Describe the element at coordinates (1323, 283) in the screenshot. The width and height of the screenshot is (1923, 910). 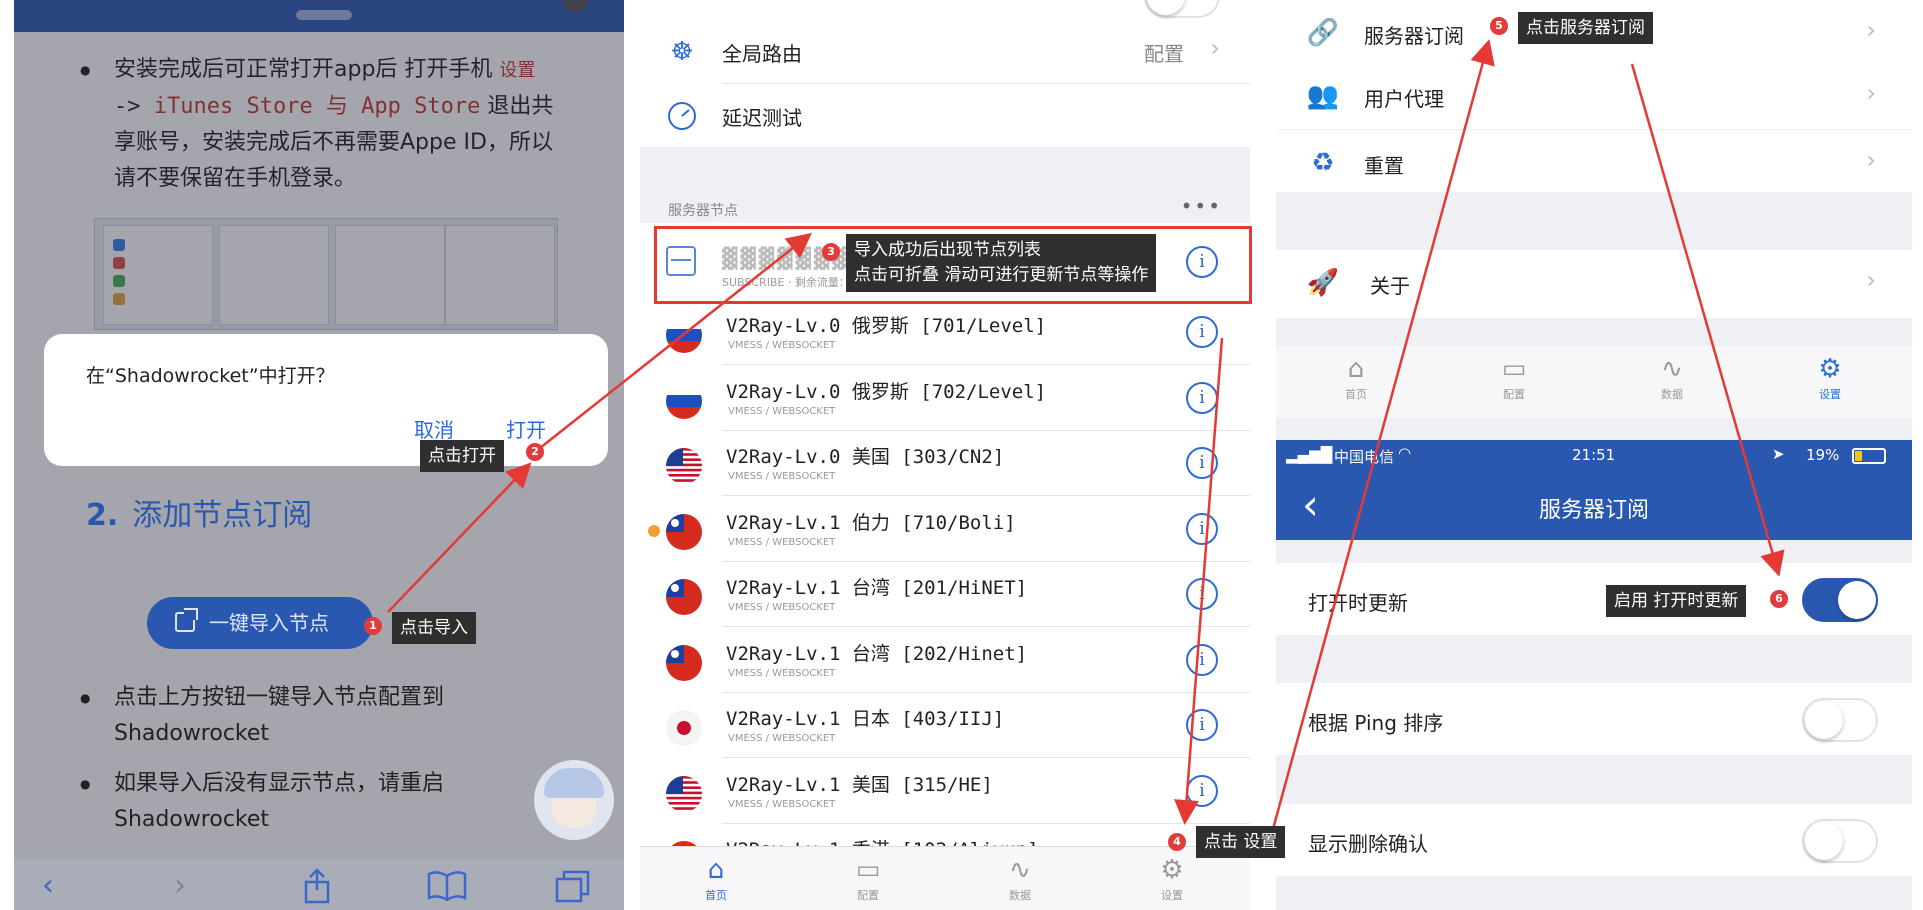
I see `rocket-icon: 🚀` at that location.